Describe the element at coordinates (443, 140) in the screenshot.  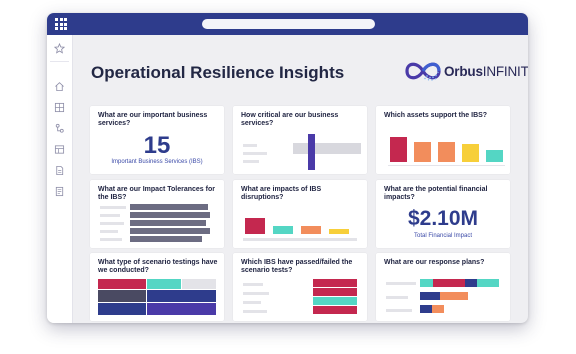
I see `card-supporting-assets: Which assets support the IBS?` at that location.